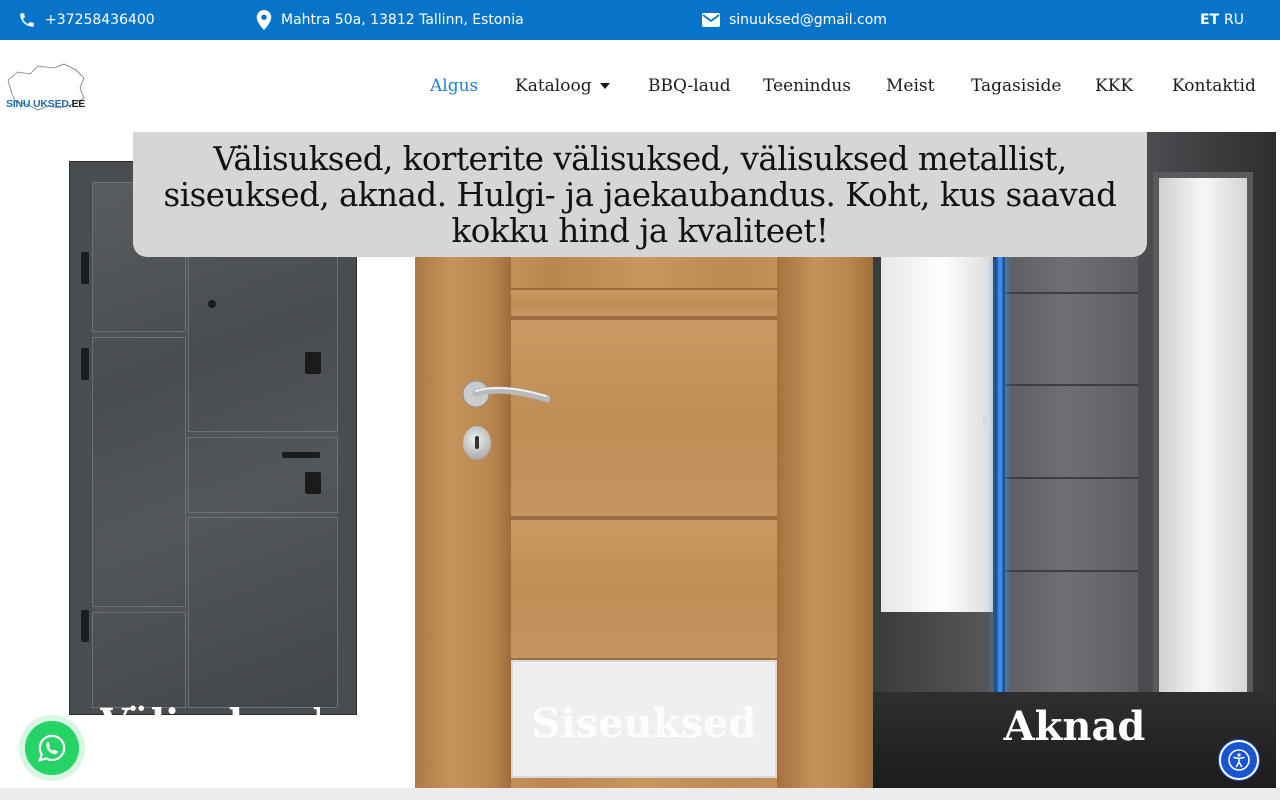  I want to click on keyhole-icon, so click(477, 443).